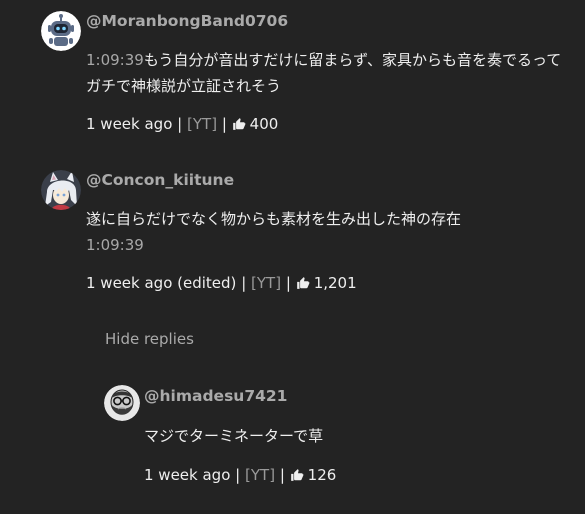 The image size is (585, 514). Describe the element at coordinates (129, 124) in the screenshot. I see `comment-1-age: 1 week ago` at that location.